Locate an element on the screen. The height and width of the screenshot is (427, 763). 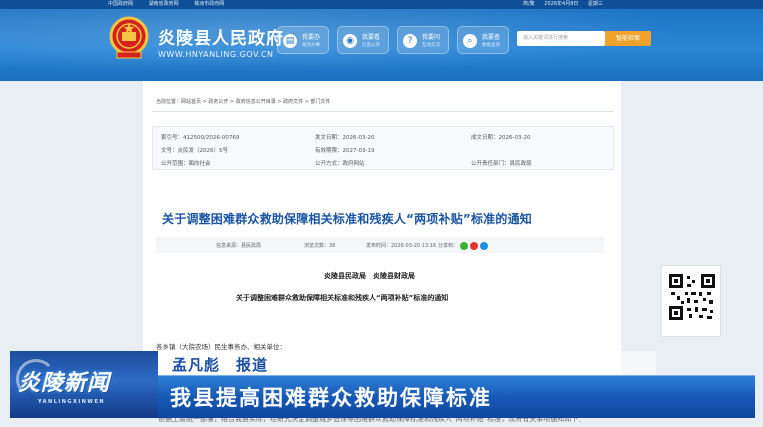
current-date: 2026年4月8日 is located at coordinates (561, 4).